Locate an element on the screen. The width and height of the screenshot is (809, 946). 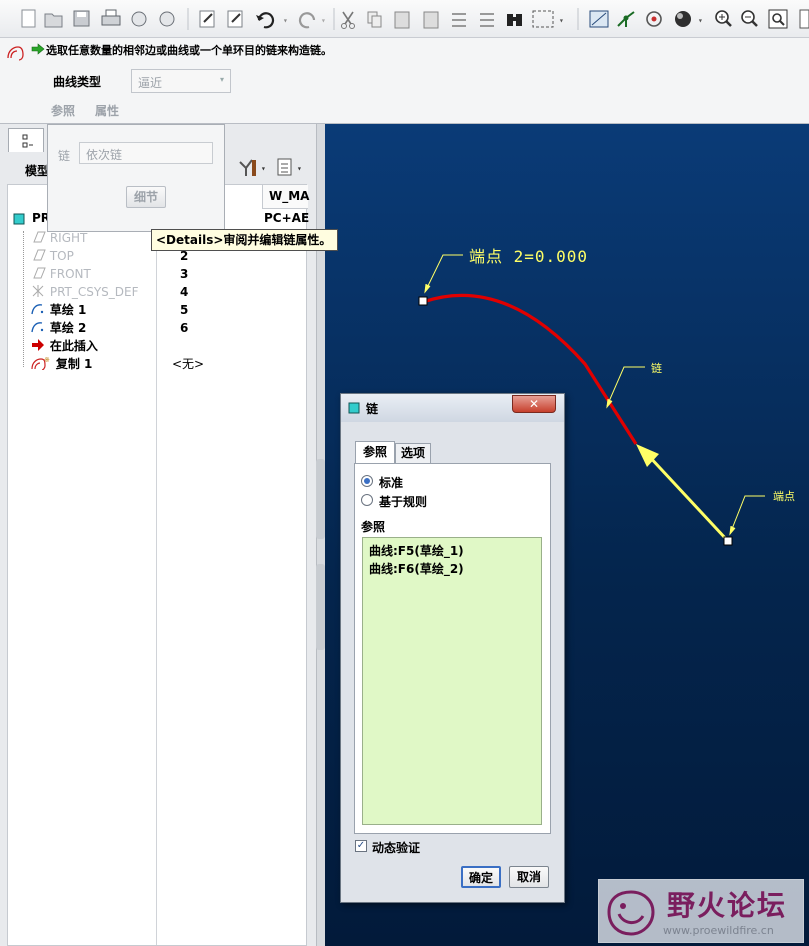
radio-rule-based-label: 基于规则 is located at coordinates (403, 502).